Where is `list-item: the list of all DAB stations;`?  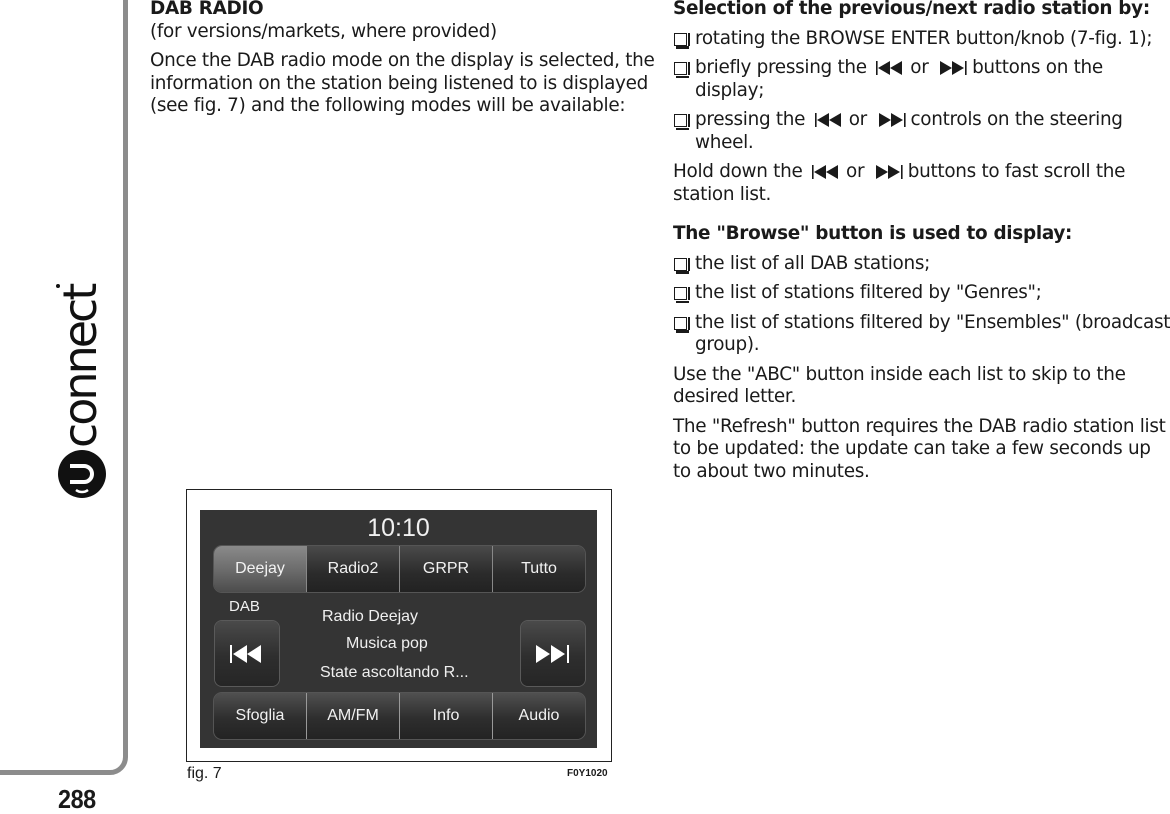
list-item: the list of all DAB stations; is located at coordinates (921, 264).